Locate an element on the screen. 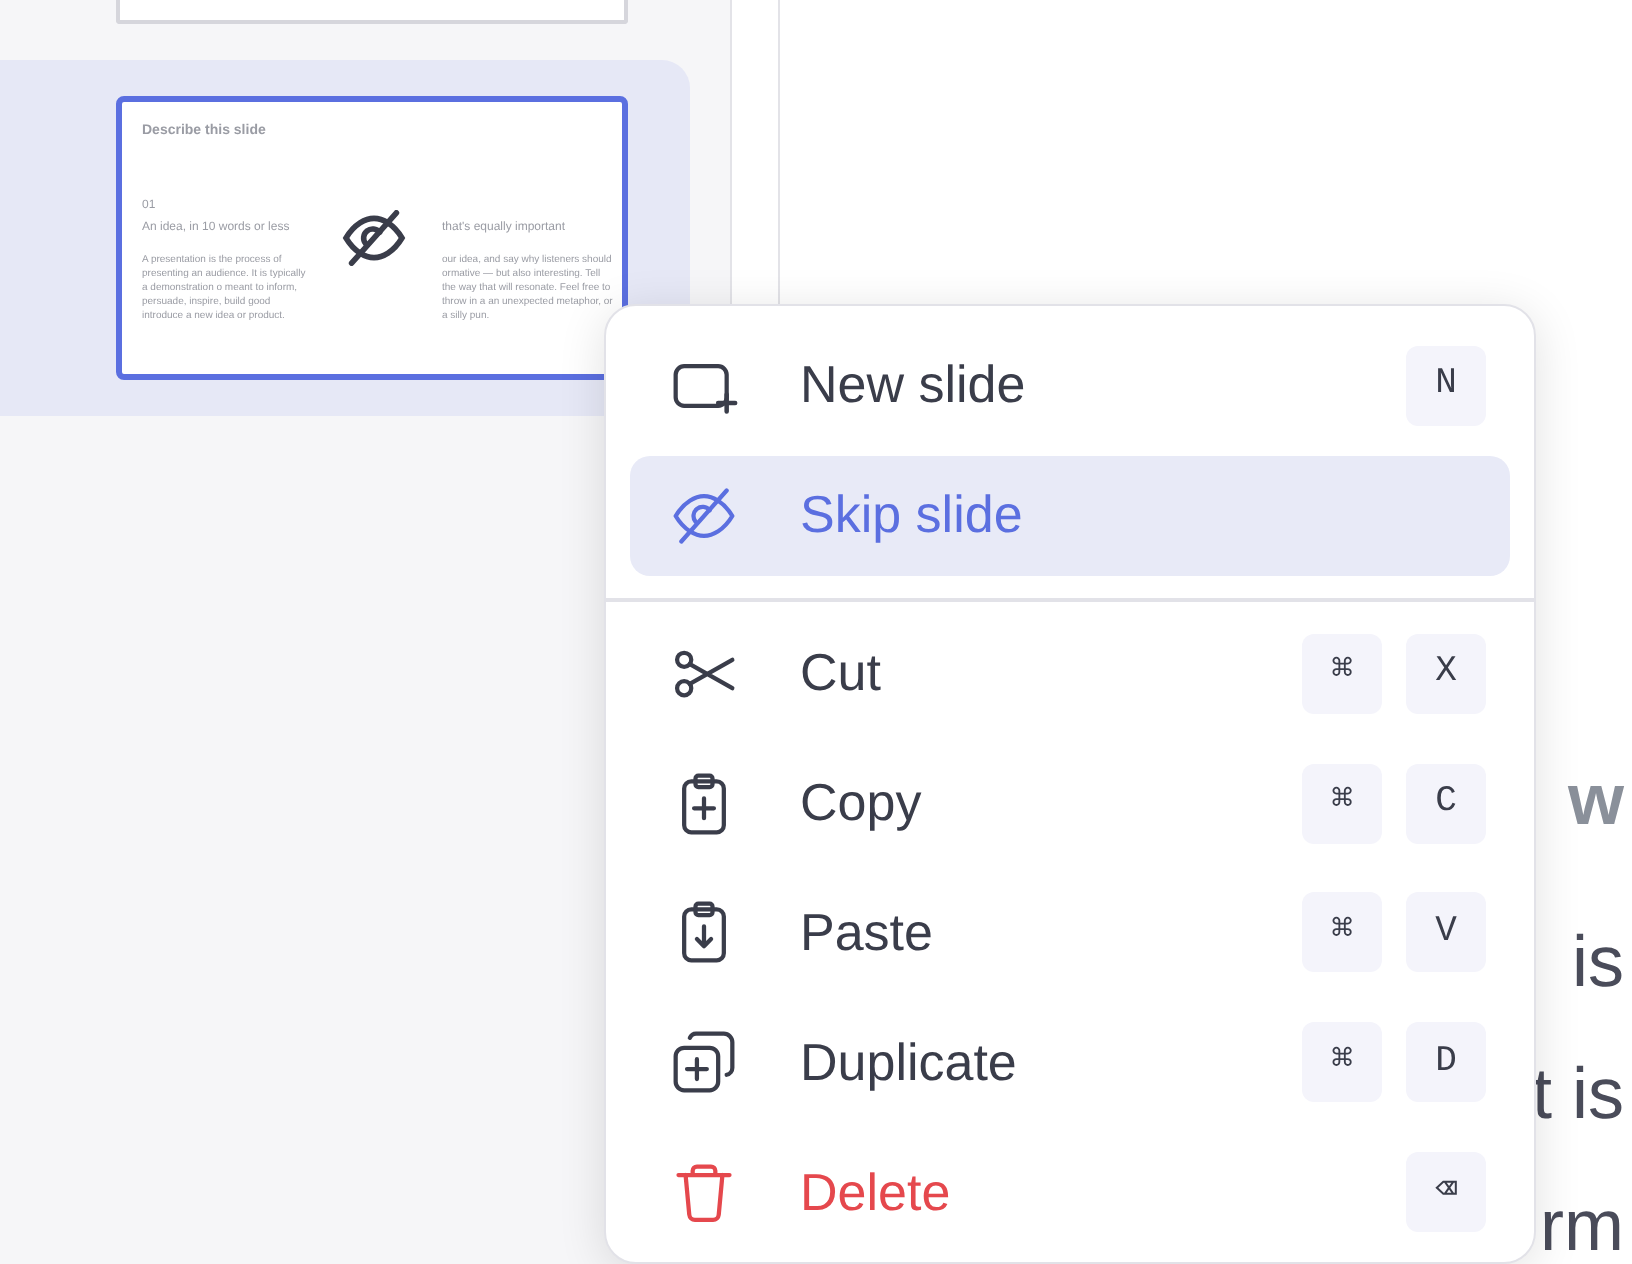 The width and height of the screenshot is (1632, 1264). menu-label: New slide is located at coordinates (914, 385).